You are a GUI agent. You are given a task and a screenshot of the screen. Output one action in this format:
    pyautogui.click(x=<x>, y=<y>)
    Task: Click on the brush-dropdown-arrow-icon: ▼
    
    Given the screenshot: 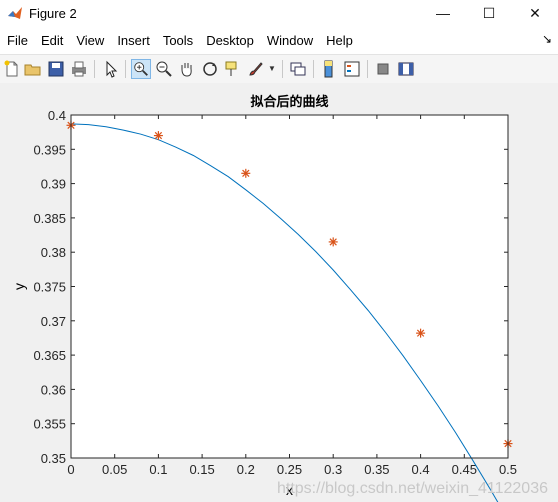 What is the action you would take?
    pyautogui.click(x=272, y=68)
    